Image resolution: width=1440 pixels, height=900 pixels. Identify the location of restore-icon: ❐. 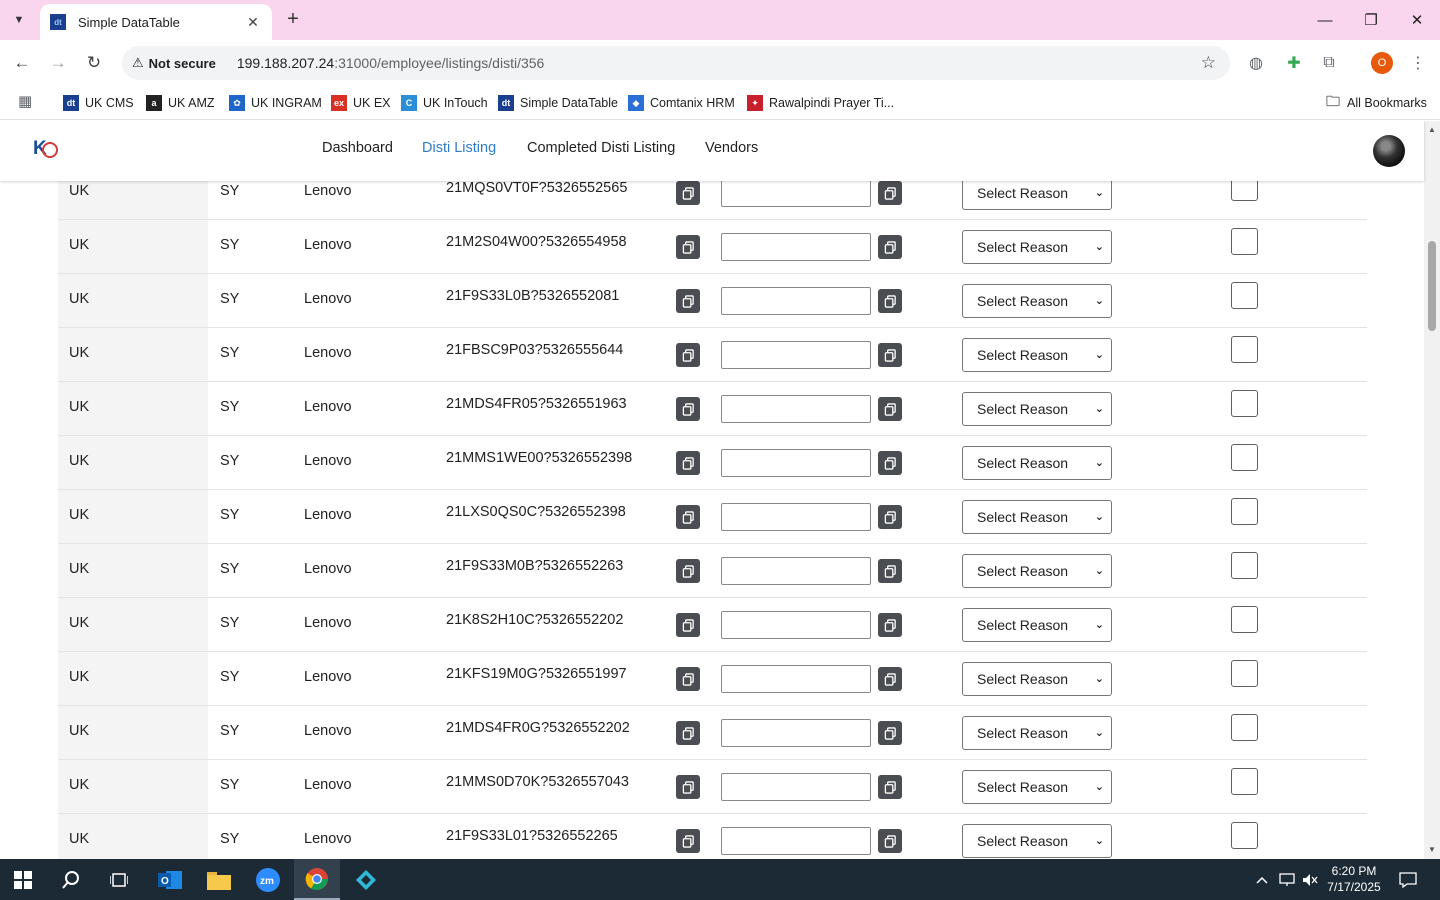
(1371, 20).